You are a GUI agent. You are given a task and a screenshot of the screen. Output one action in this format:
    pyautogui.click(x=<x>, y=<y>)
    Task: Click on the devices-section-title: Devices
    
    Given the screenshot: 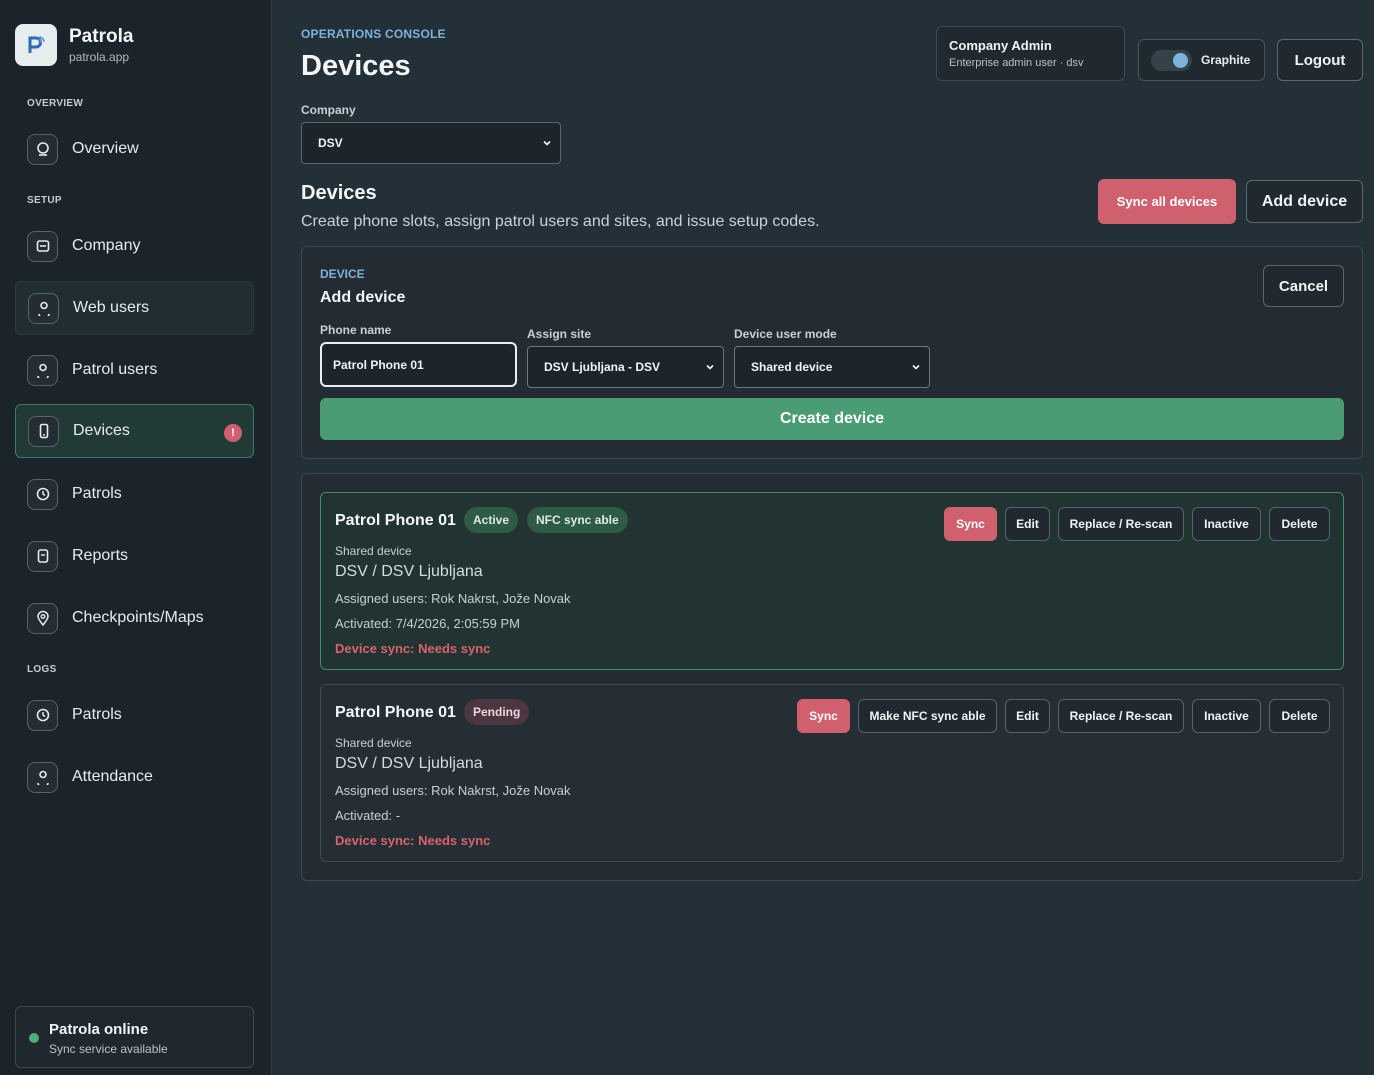 What is the action you would take?
    pyautogui.click(x=339, y=193)
    